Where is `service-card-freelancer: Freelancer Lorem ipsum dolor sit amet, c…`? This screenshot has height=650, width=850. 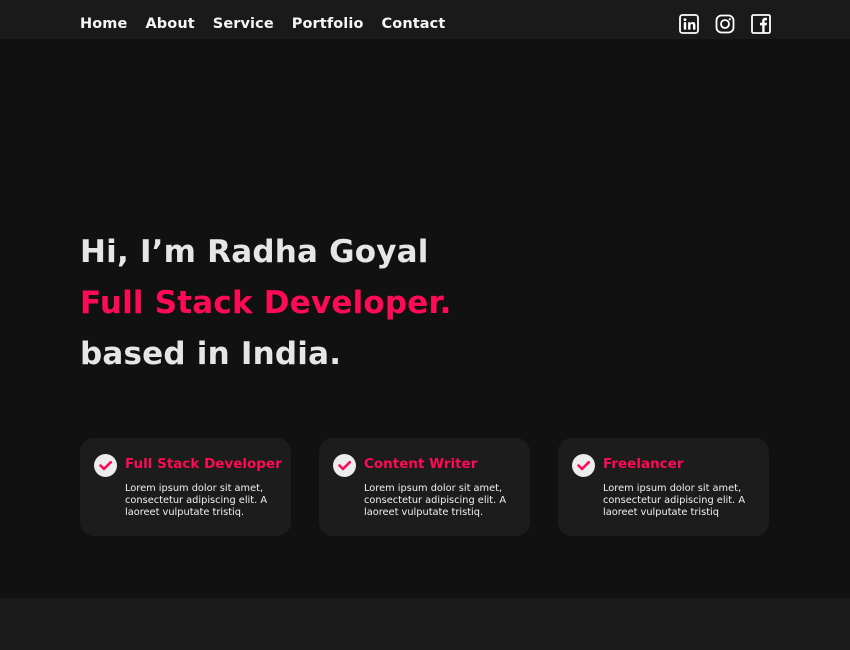 service-card-freelancer: Freelancer Lorem ipsum dolor sit amet, c… is located at coordinates (663, 487).